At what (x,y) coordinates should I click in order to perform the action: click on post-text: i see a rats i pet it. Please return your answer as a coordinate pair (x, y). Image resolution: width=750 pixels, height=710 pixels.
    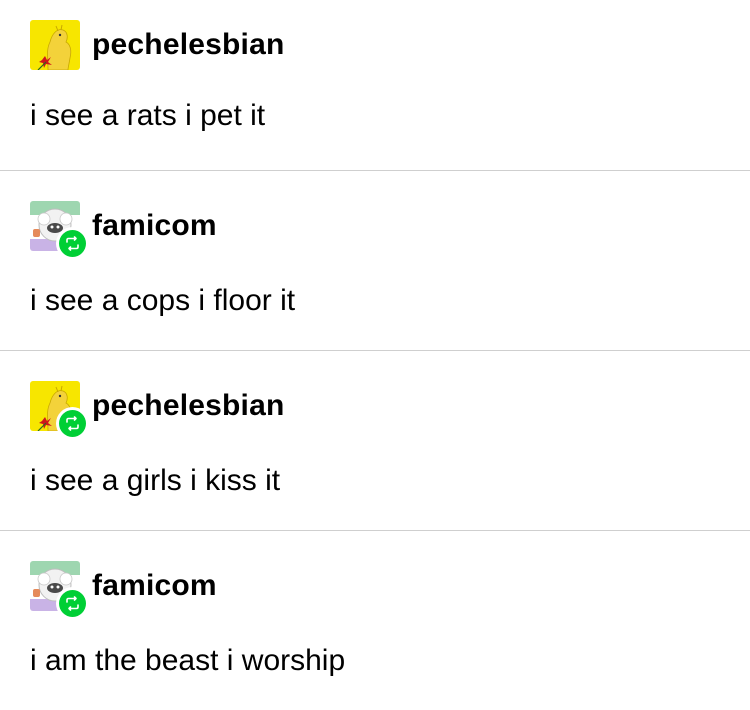
    Looking at the image, I should click on (148, 115).